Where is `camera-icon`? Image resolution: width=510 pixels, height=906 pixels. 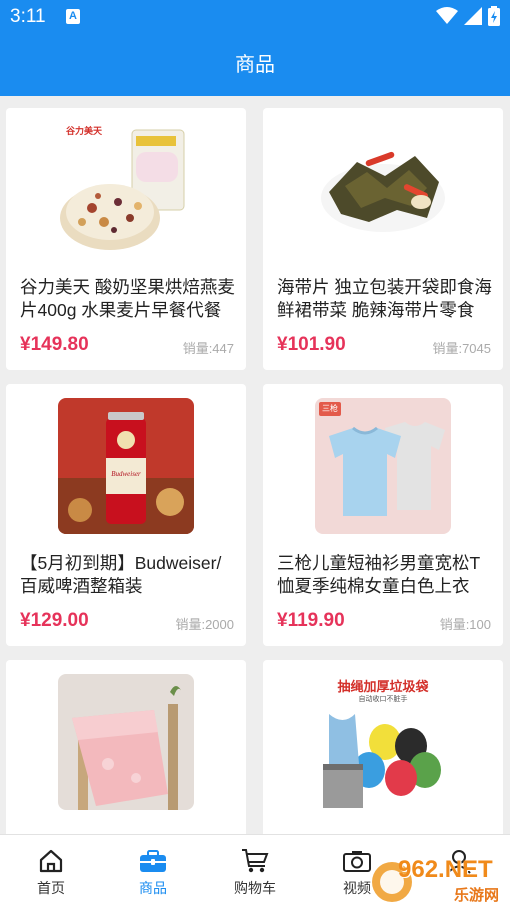 camera-icon is located at coordinates (357, 861).